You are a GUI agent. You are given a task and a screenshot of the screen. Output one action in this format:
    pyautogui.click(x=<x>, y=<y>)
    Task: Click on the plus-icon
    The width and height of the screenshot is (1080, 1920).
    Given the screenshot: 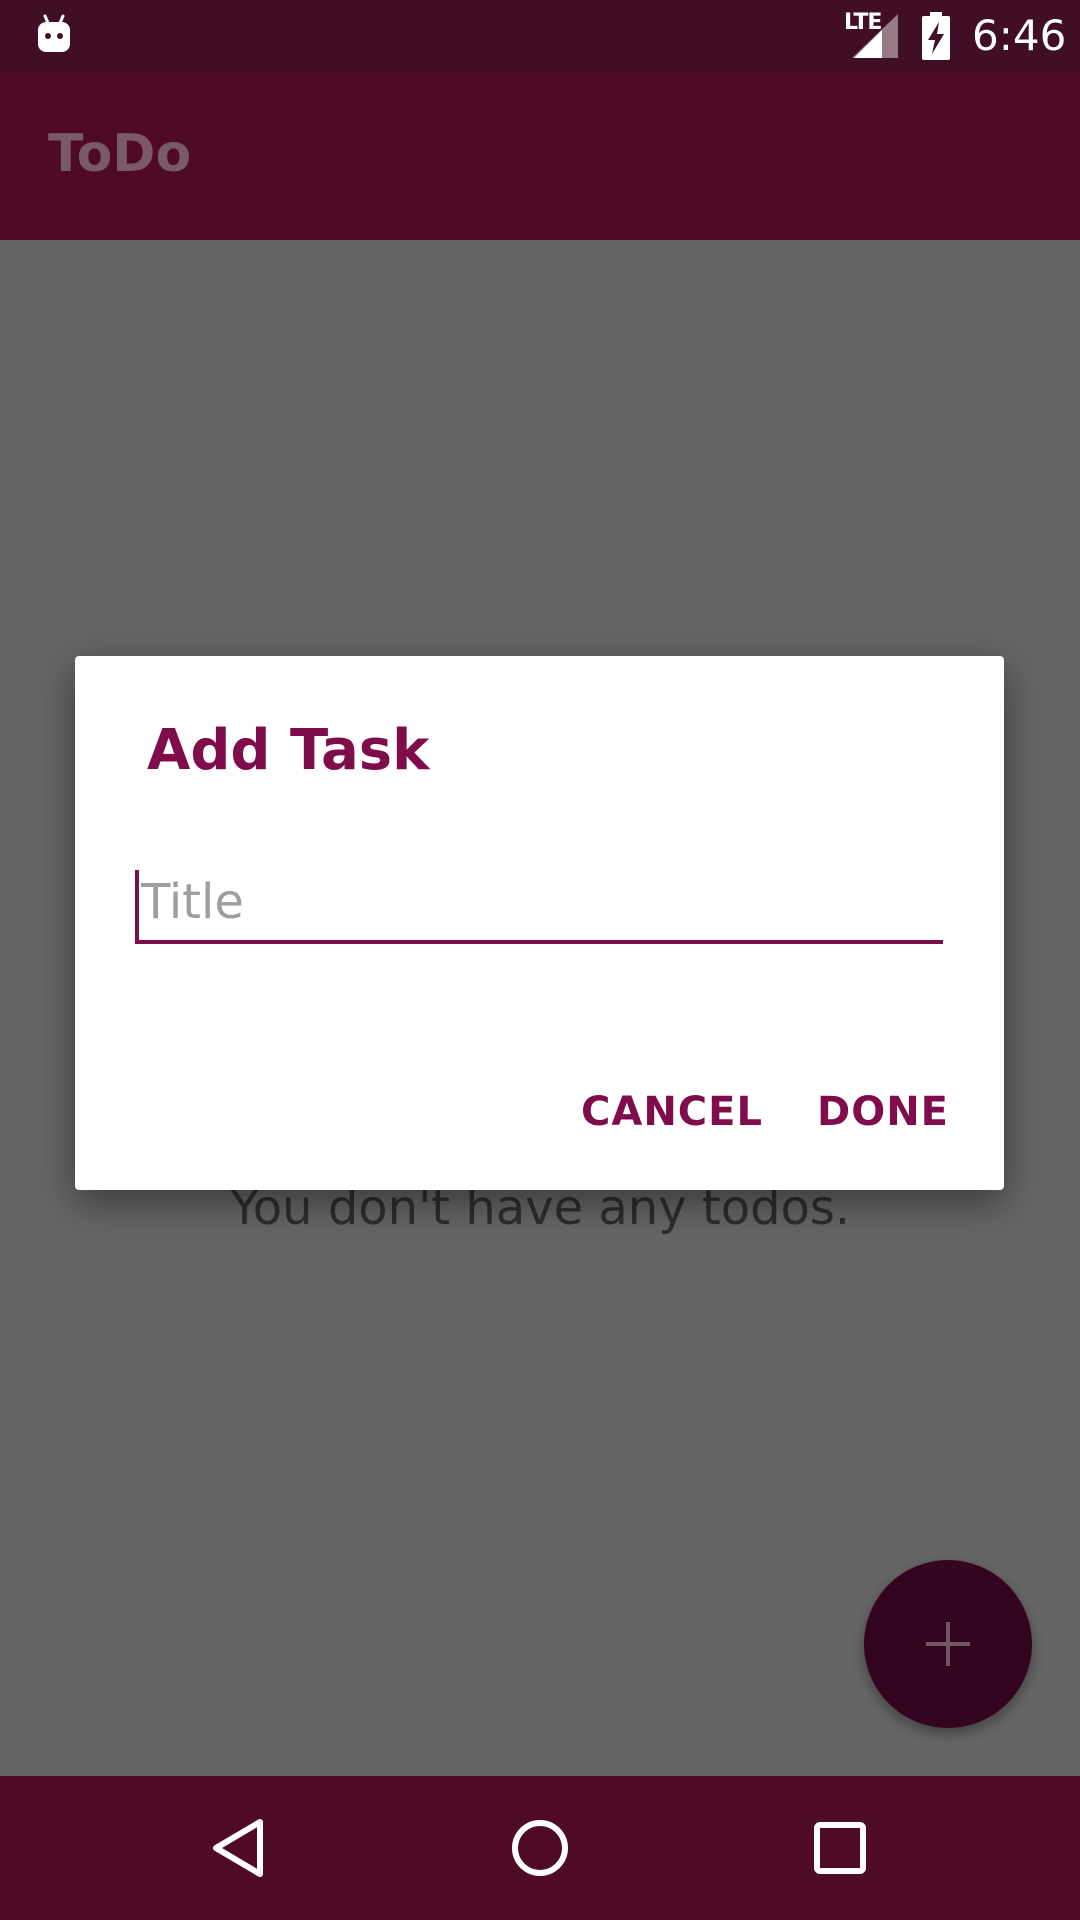 What is the action you would take?
    pyautogui.click(x=948, y=1644)
    